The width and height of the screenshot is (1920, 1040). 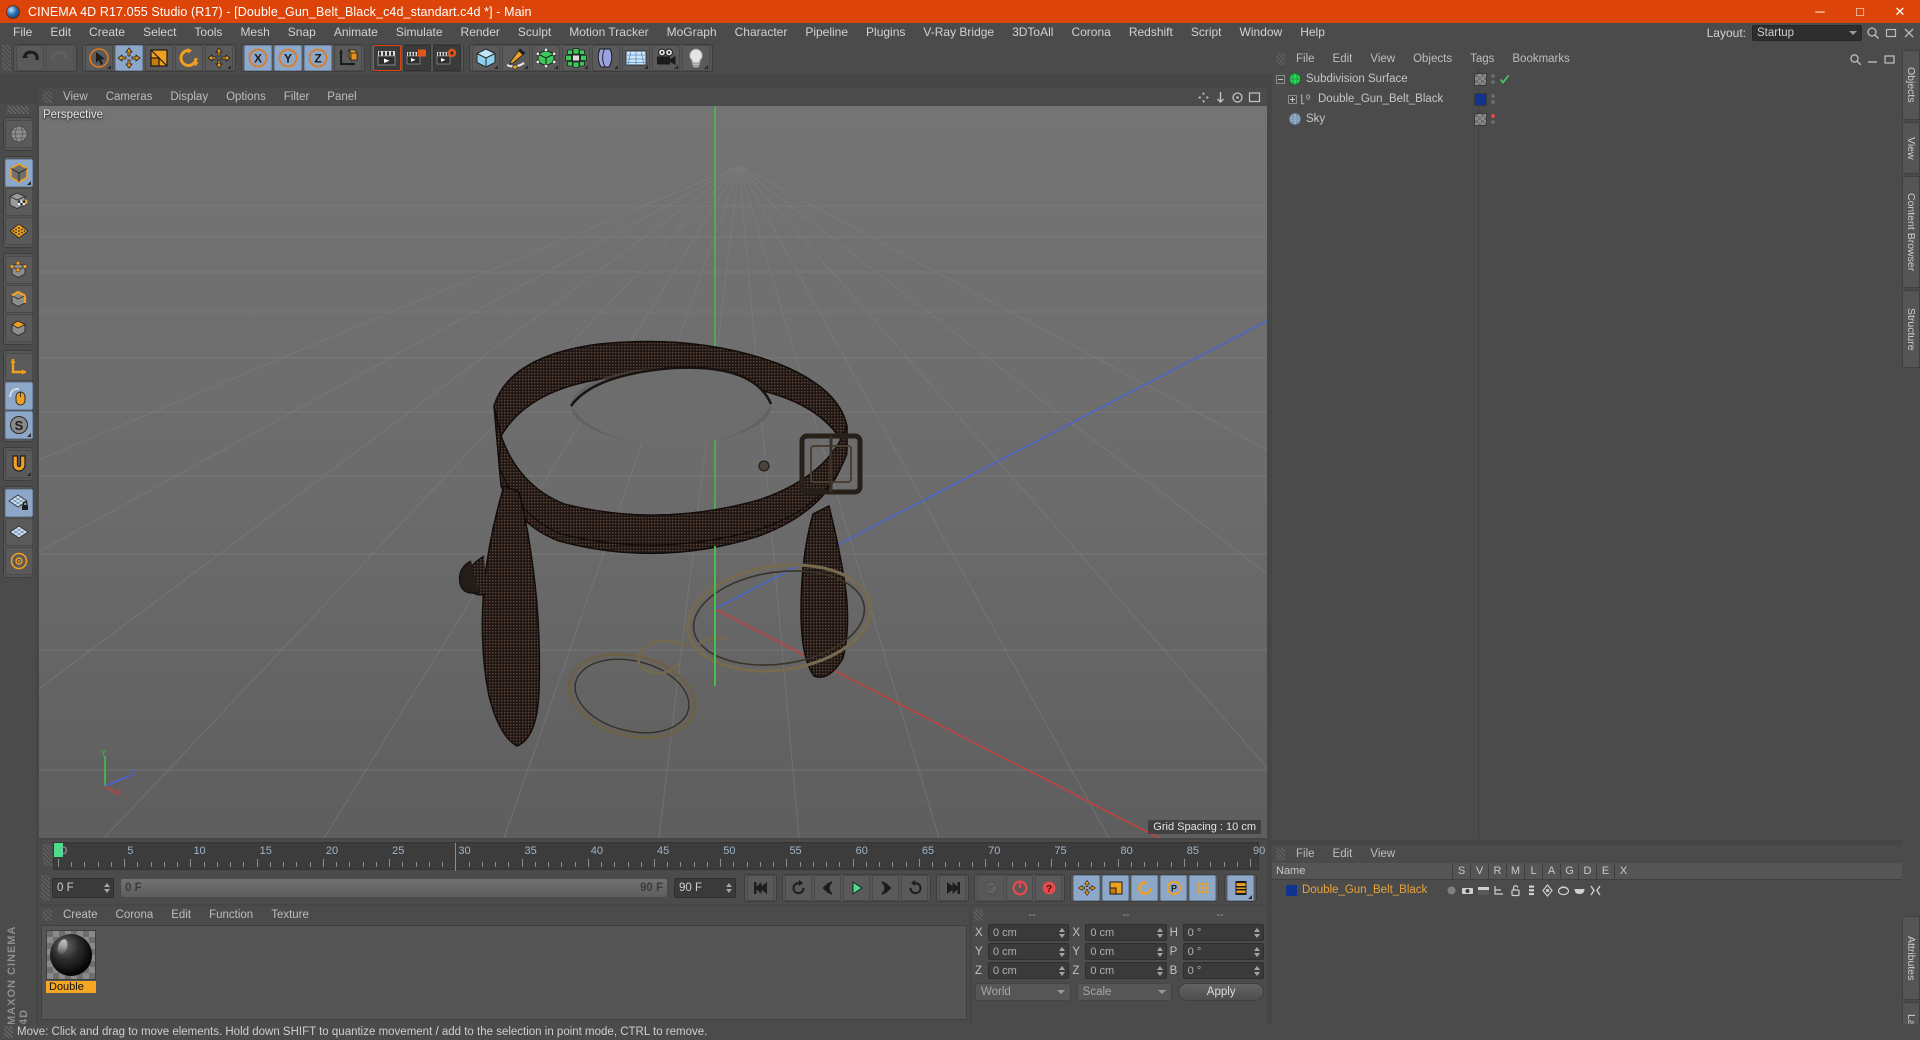 I want to click on object-manager-grip, so click(x=1280, y=59).